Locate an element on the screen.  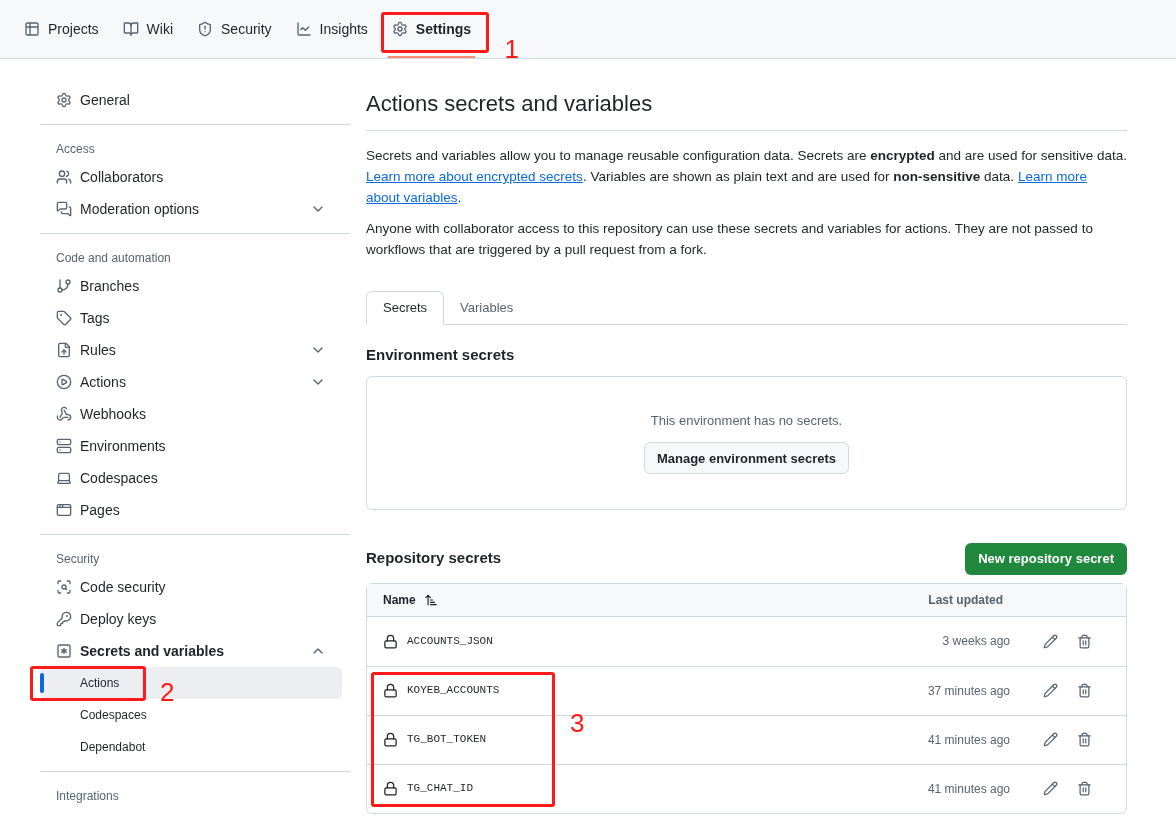
people-icon is located at coordinates (64, 177).